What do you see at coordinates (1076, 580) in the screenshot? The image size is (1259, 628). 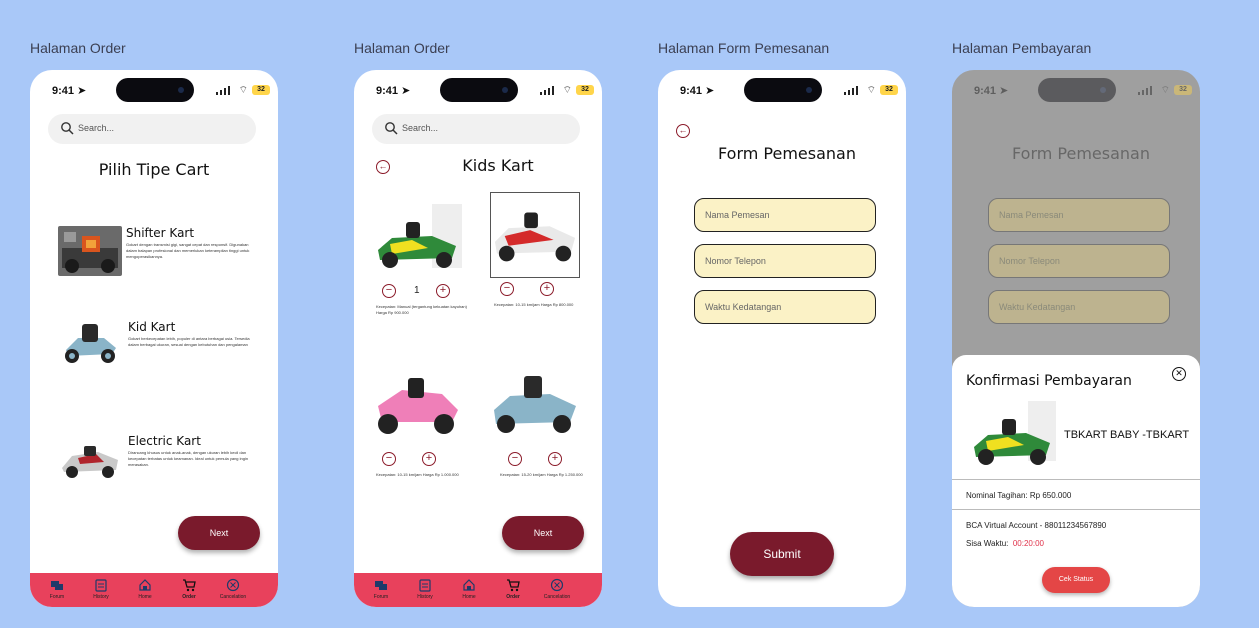 I see `check-status-button: Cek Status` at bounding box center [1076, 580].